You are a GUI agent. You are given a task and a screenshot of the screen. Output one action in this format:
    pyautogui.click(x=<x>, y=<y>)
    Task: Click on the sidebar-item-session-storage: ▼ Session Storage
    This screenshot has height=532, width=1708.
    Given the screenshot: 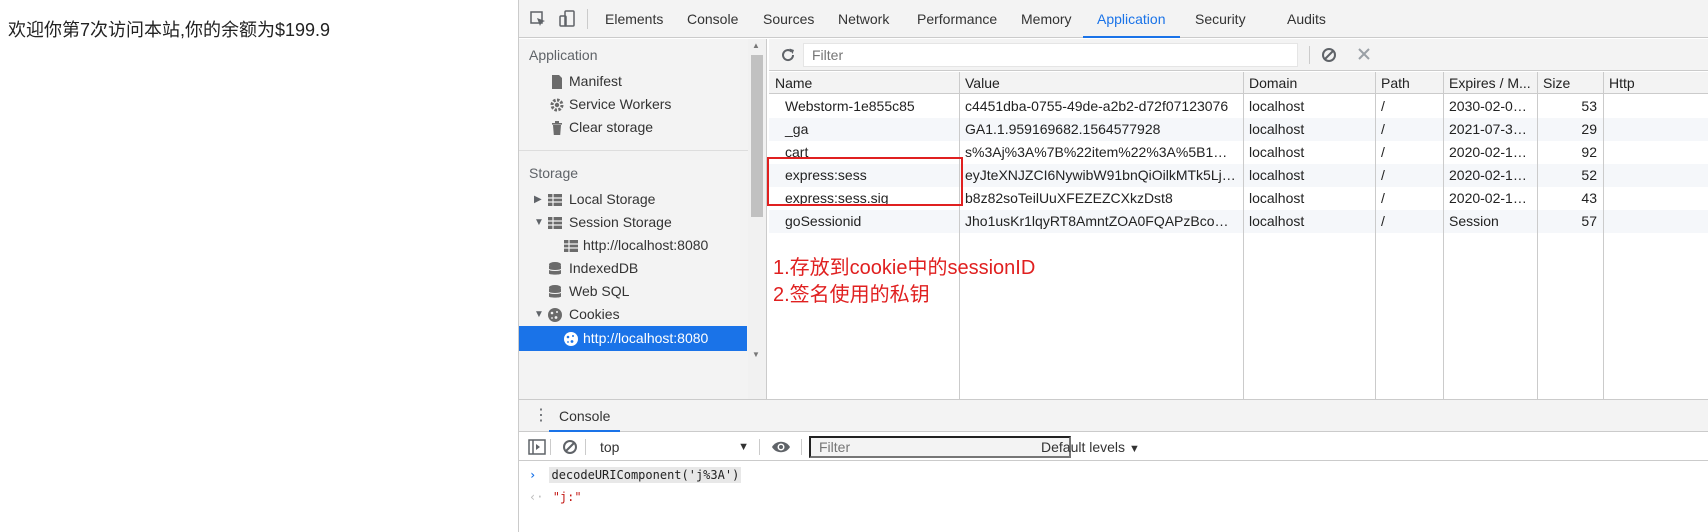 What is the action you would take?
    pyautogui.click(x=634, y=222)
    